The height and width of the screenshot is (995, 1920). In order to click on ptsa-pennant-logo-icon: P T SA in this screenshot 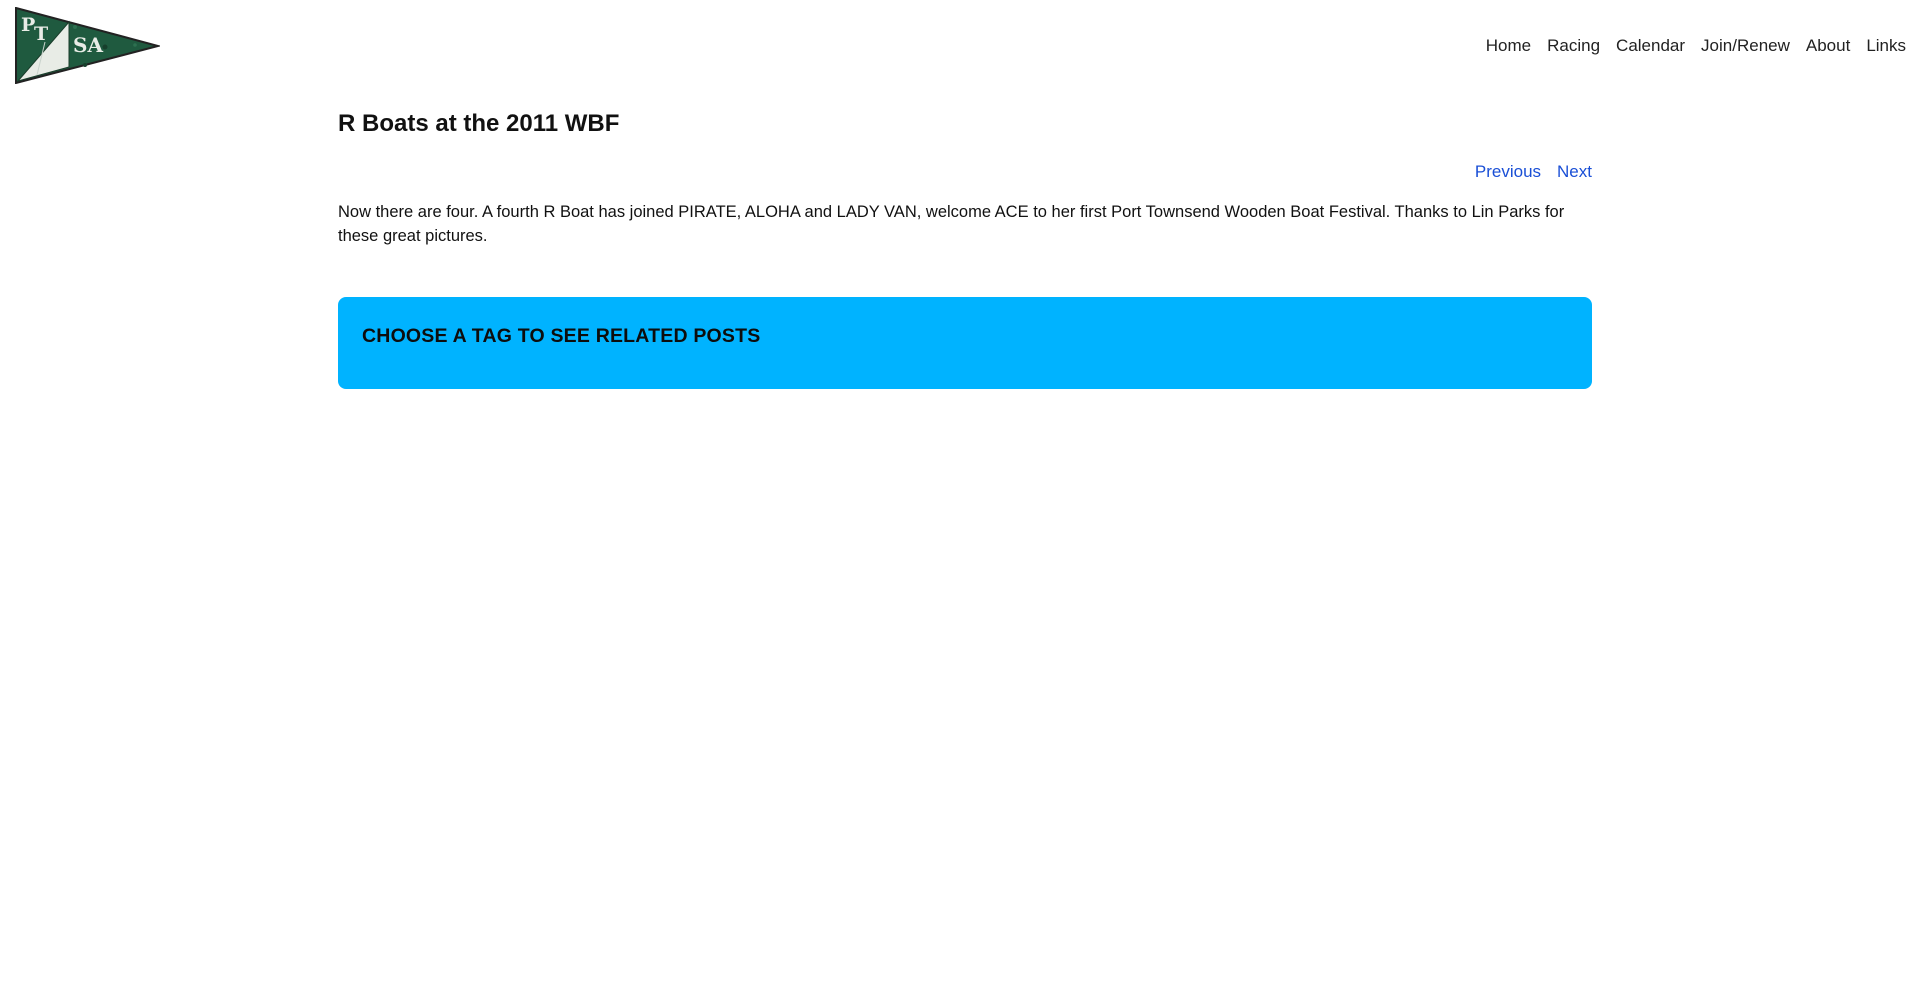, I will do `click(87, 45)`.